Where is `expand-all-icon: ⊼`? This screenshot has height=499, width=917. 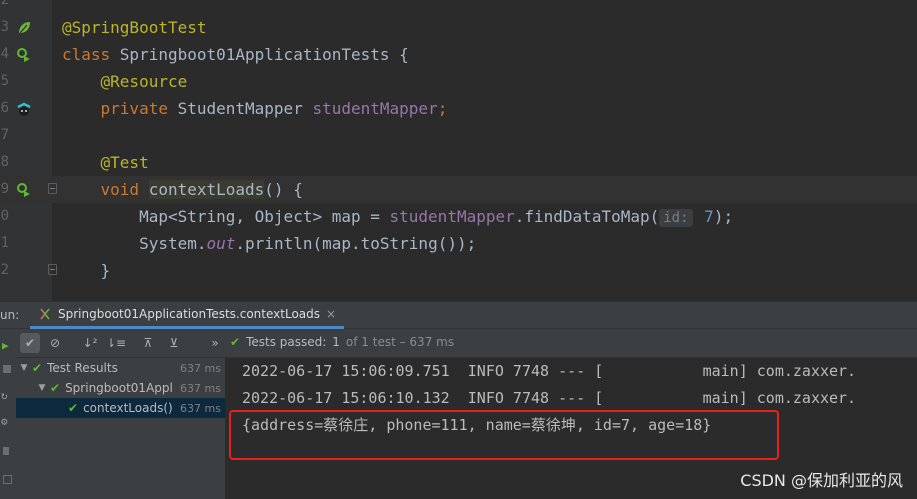
expand-all-icon: ⊼ is located at coordinates (148, 343).